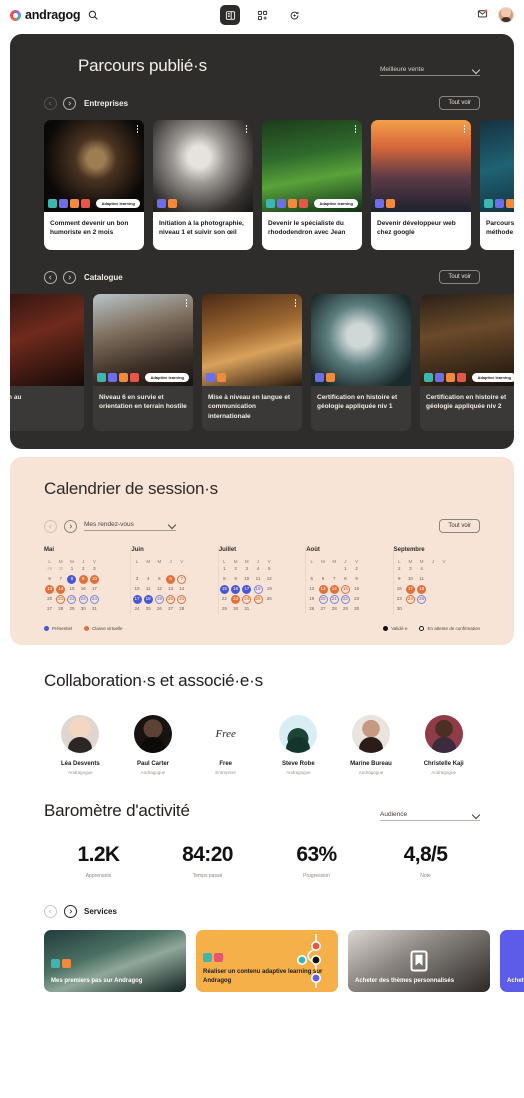 This screenshot has width=524, height=1098. Describe the element at coordinates (50, 103) in the screenshot. I see `prev-arrow-entreprises` at that location.